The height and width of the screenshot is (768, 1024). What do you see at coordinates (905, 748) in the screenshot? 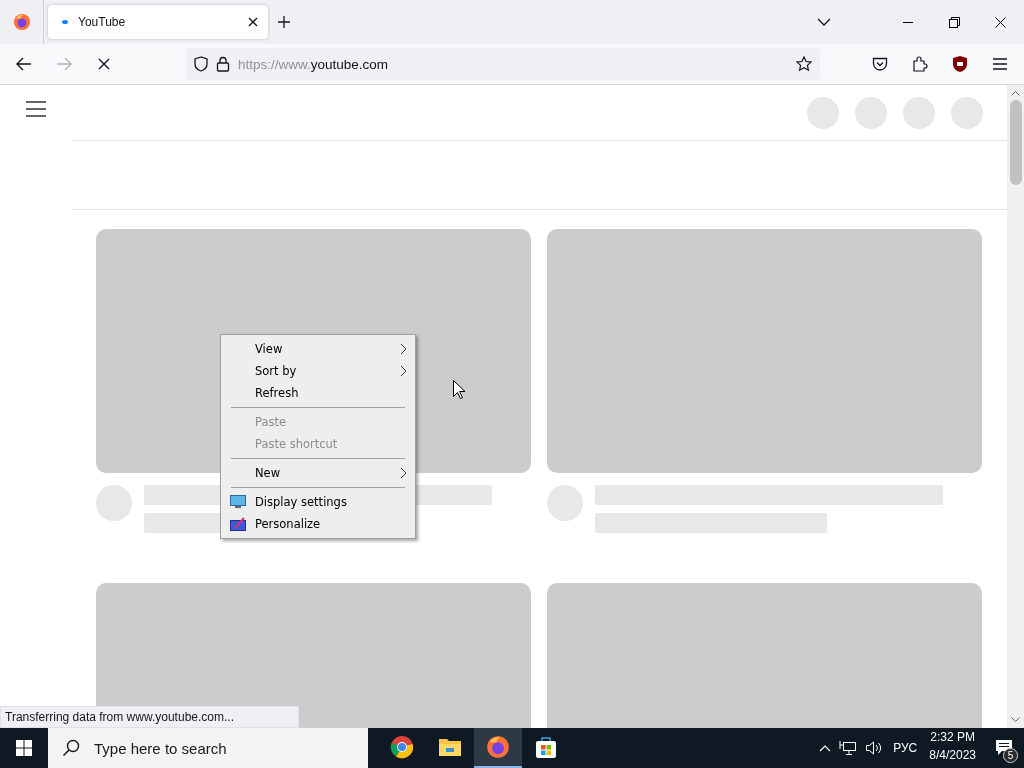
I see `language-indicator: РУС` at bounding box center [905, 748].